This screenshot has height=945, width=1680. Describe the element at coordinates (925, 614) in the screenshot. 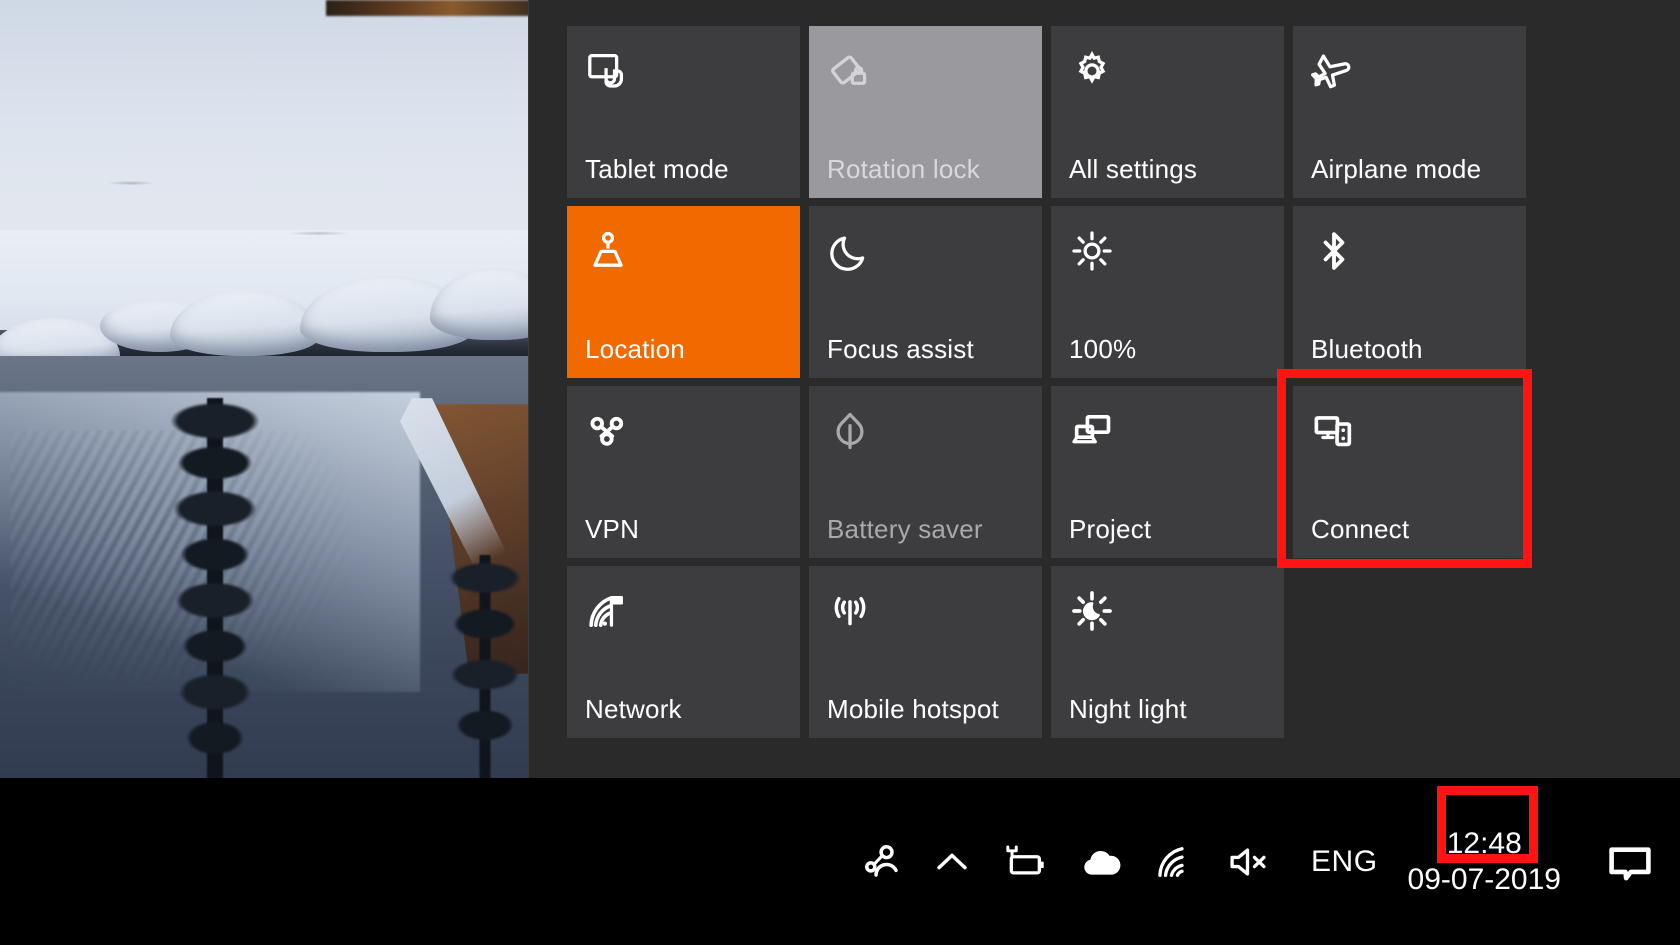

I see `hotspot-icon` at that location.